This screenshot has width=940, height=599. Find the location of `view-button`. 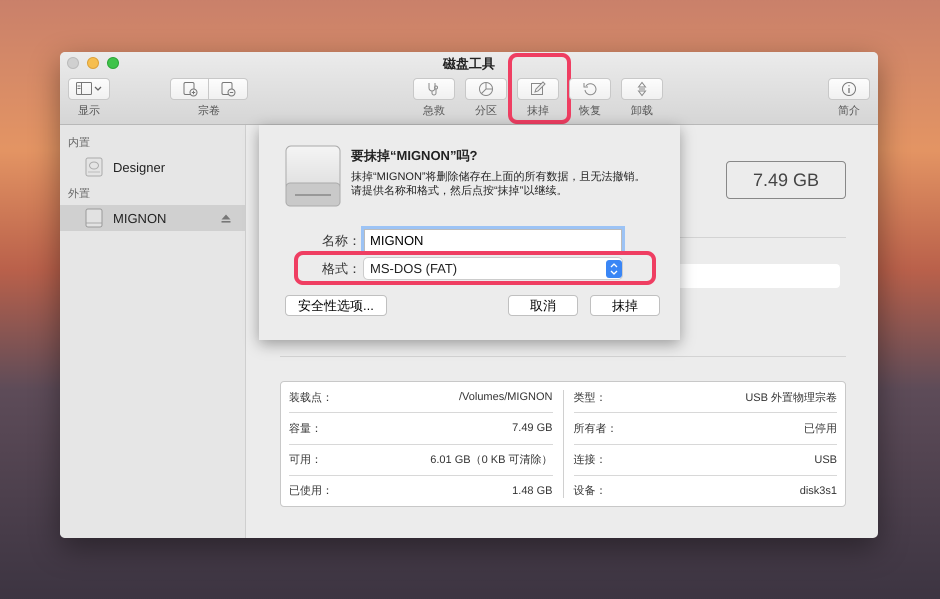

view-button is located at coordinates (89, 89).